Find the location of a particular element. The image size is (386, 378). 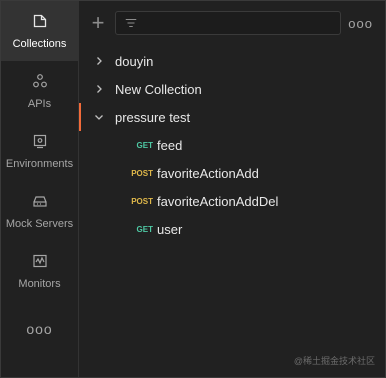

watermark: @稀土掘金技术社区 is located at coordinates (334, 361).